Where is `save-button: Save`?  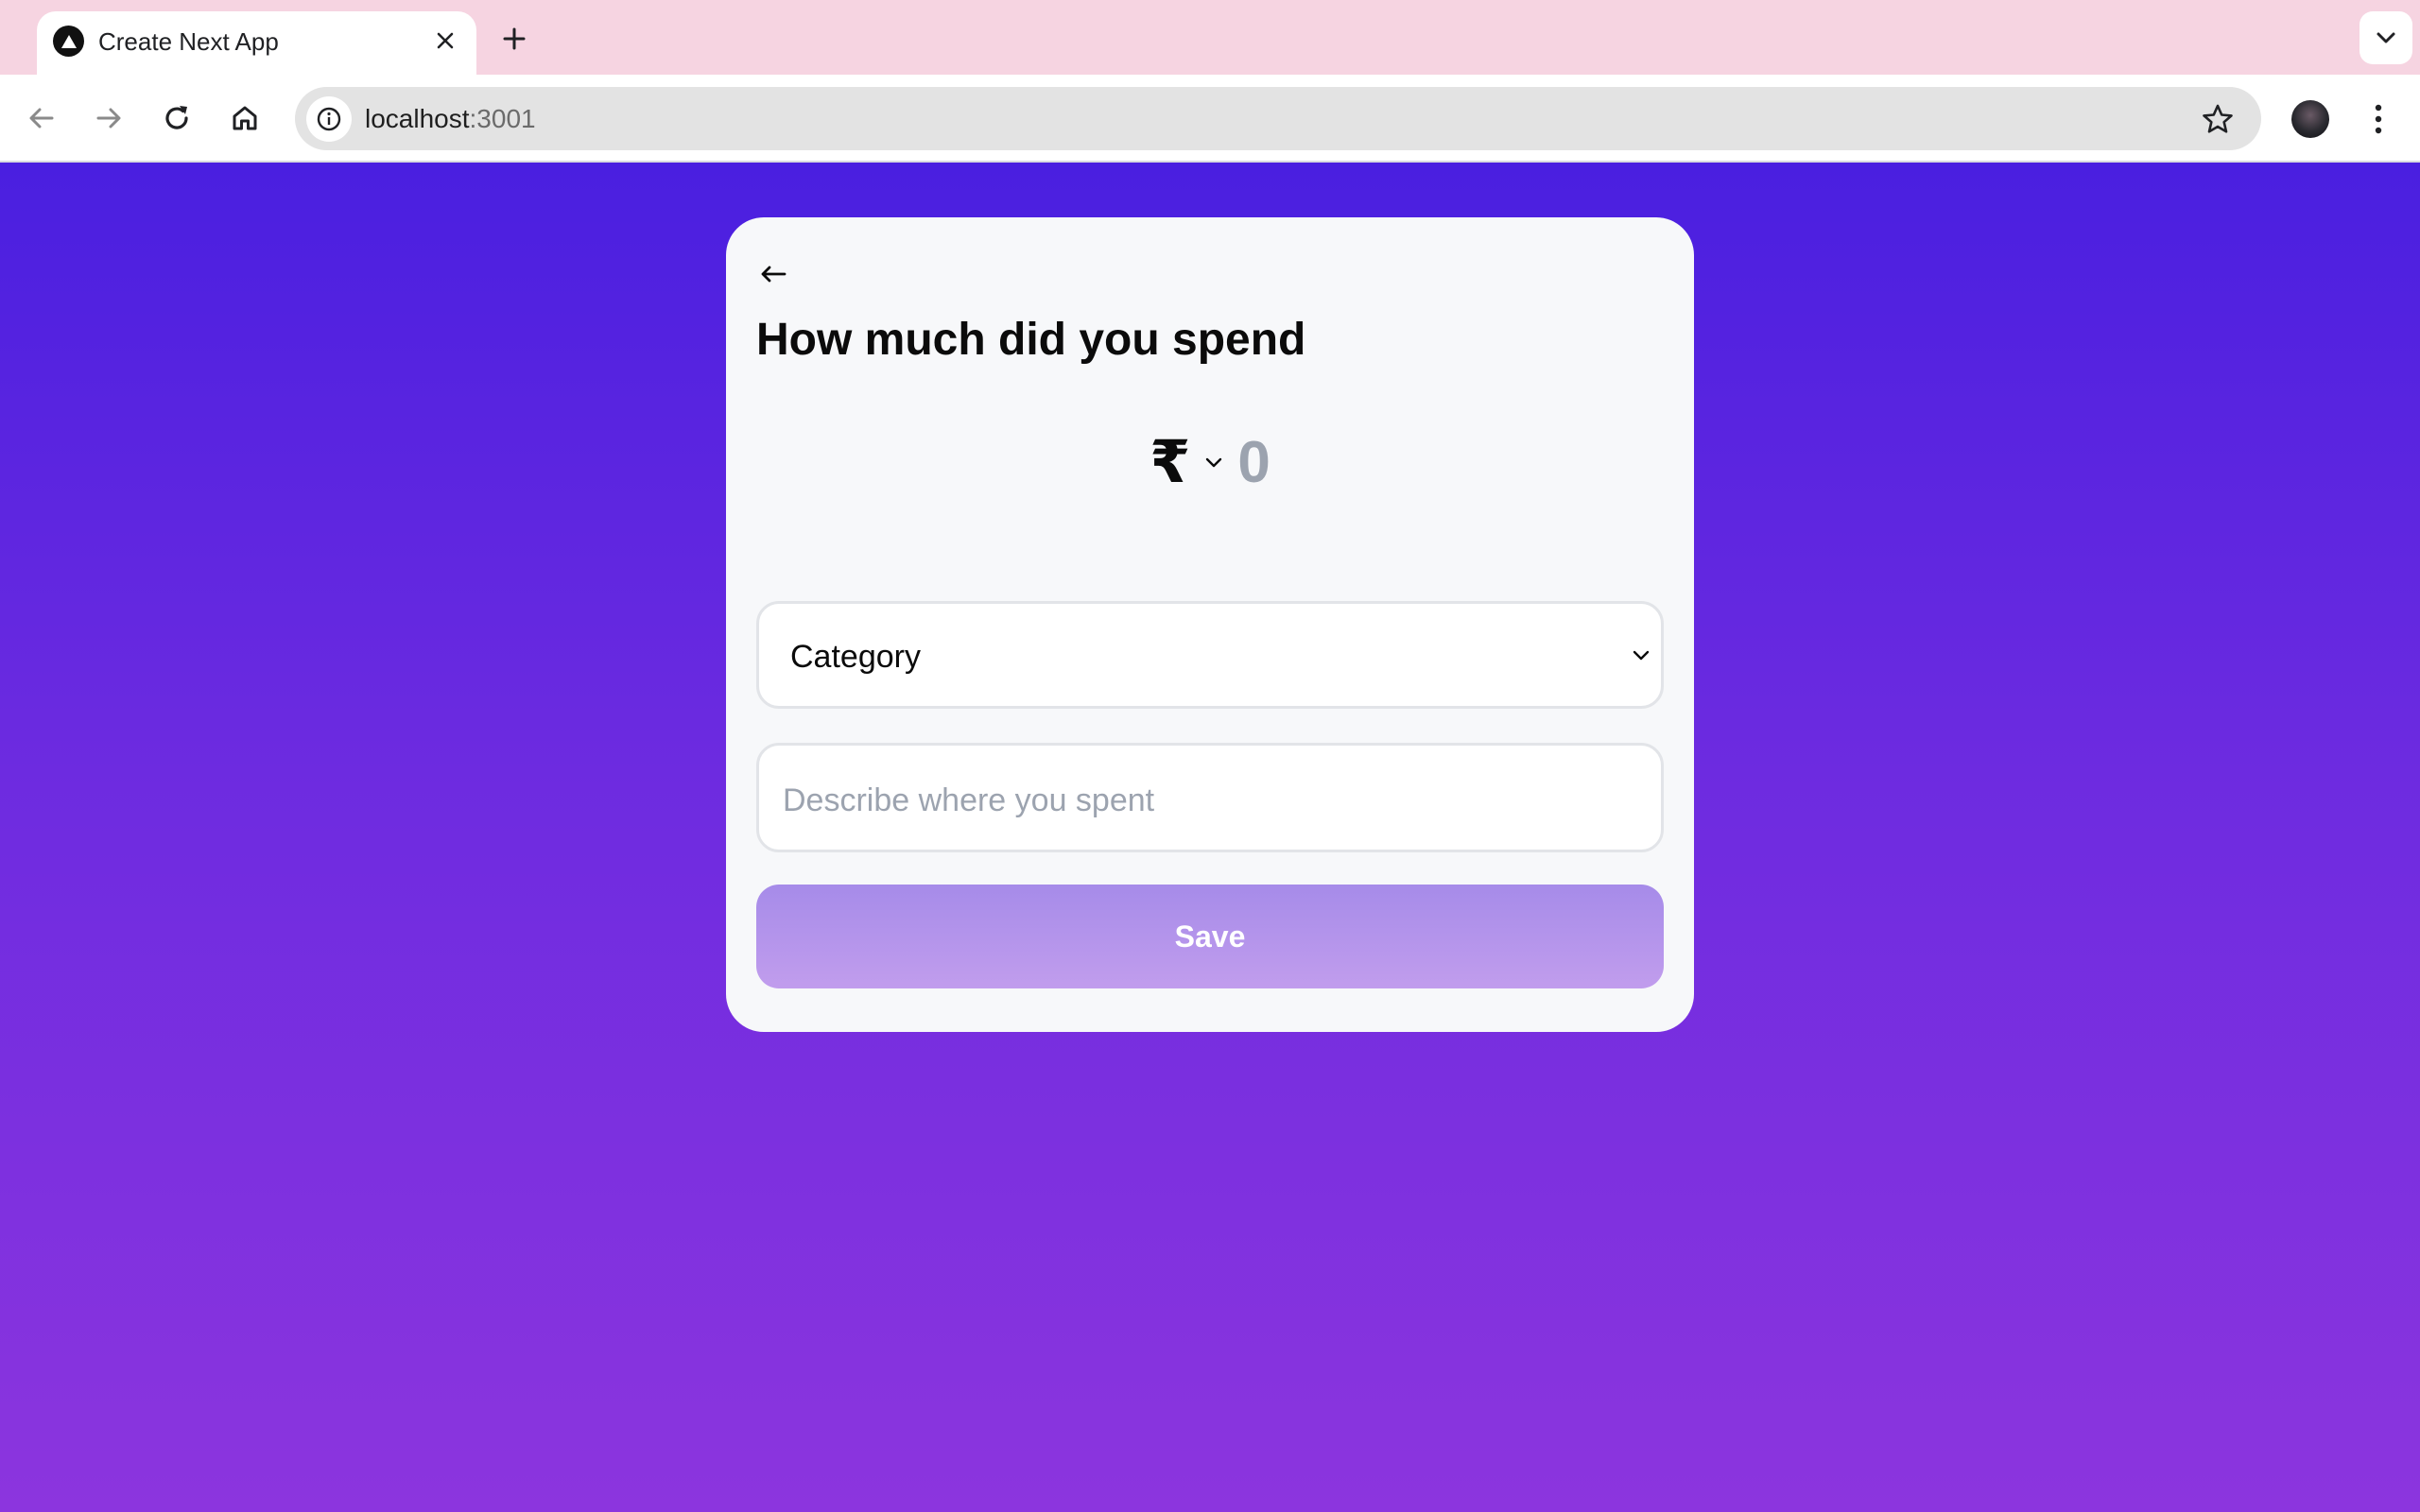
save-button: Save is located at coordinates (1210, 936).